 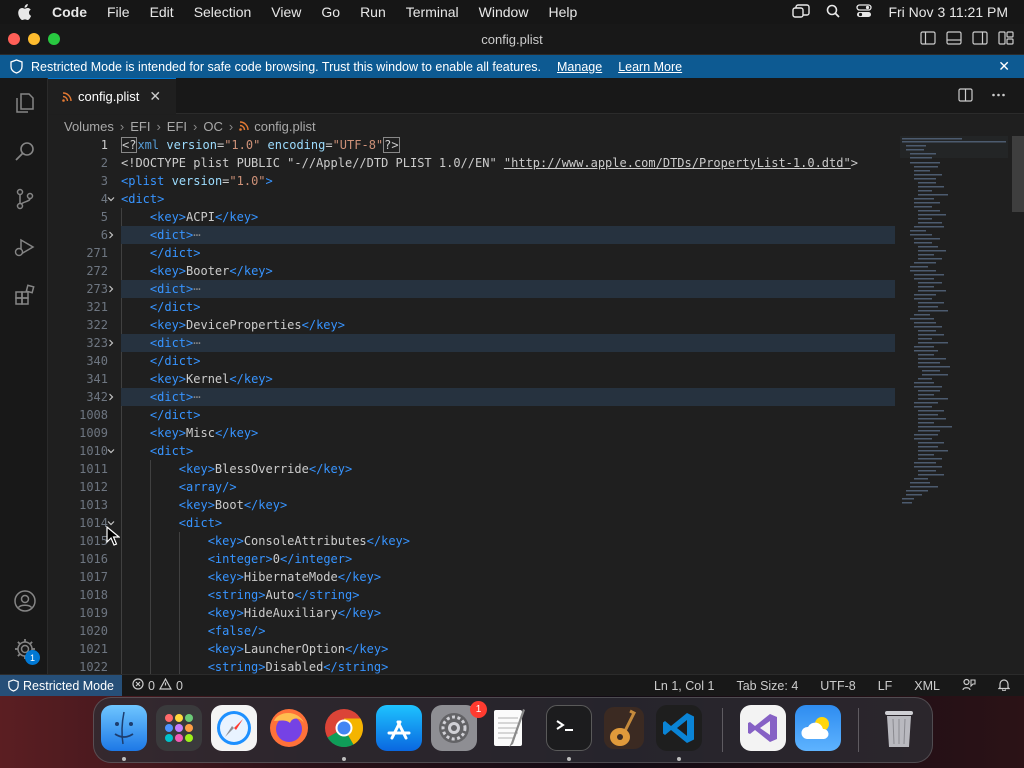 I want to click on line-number: 1019, so click(x=93, y=613).